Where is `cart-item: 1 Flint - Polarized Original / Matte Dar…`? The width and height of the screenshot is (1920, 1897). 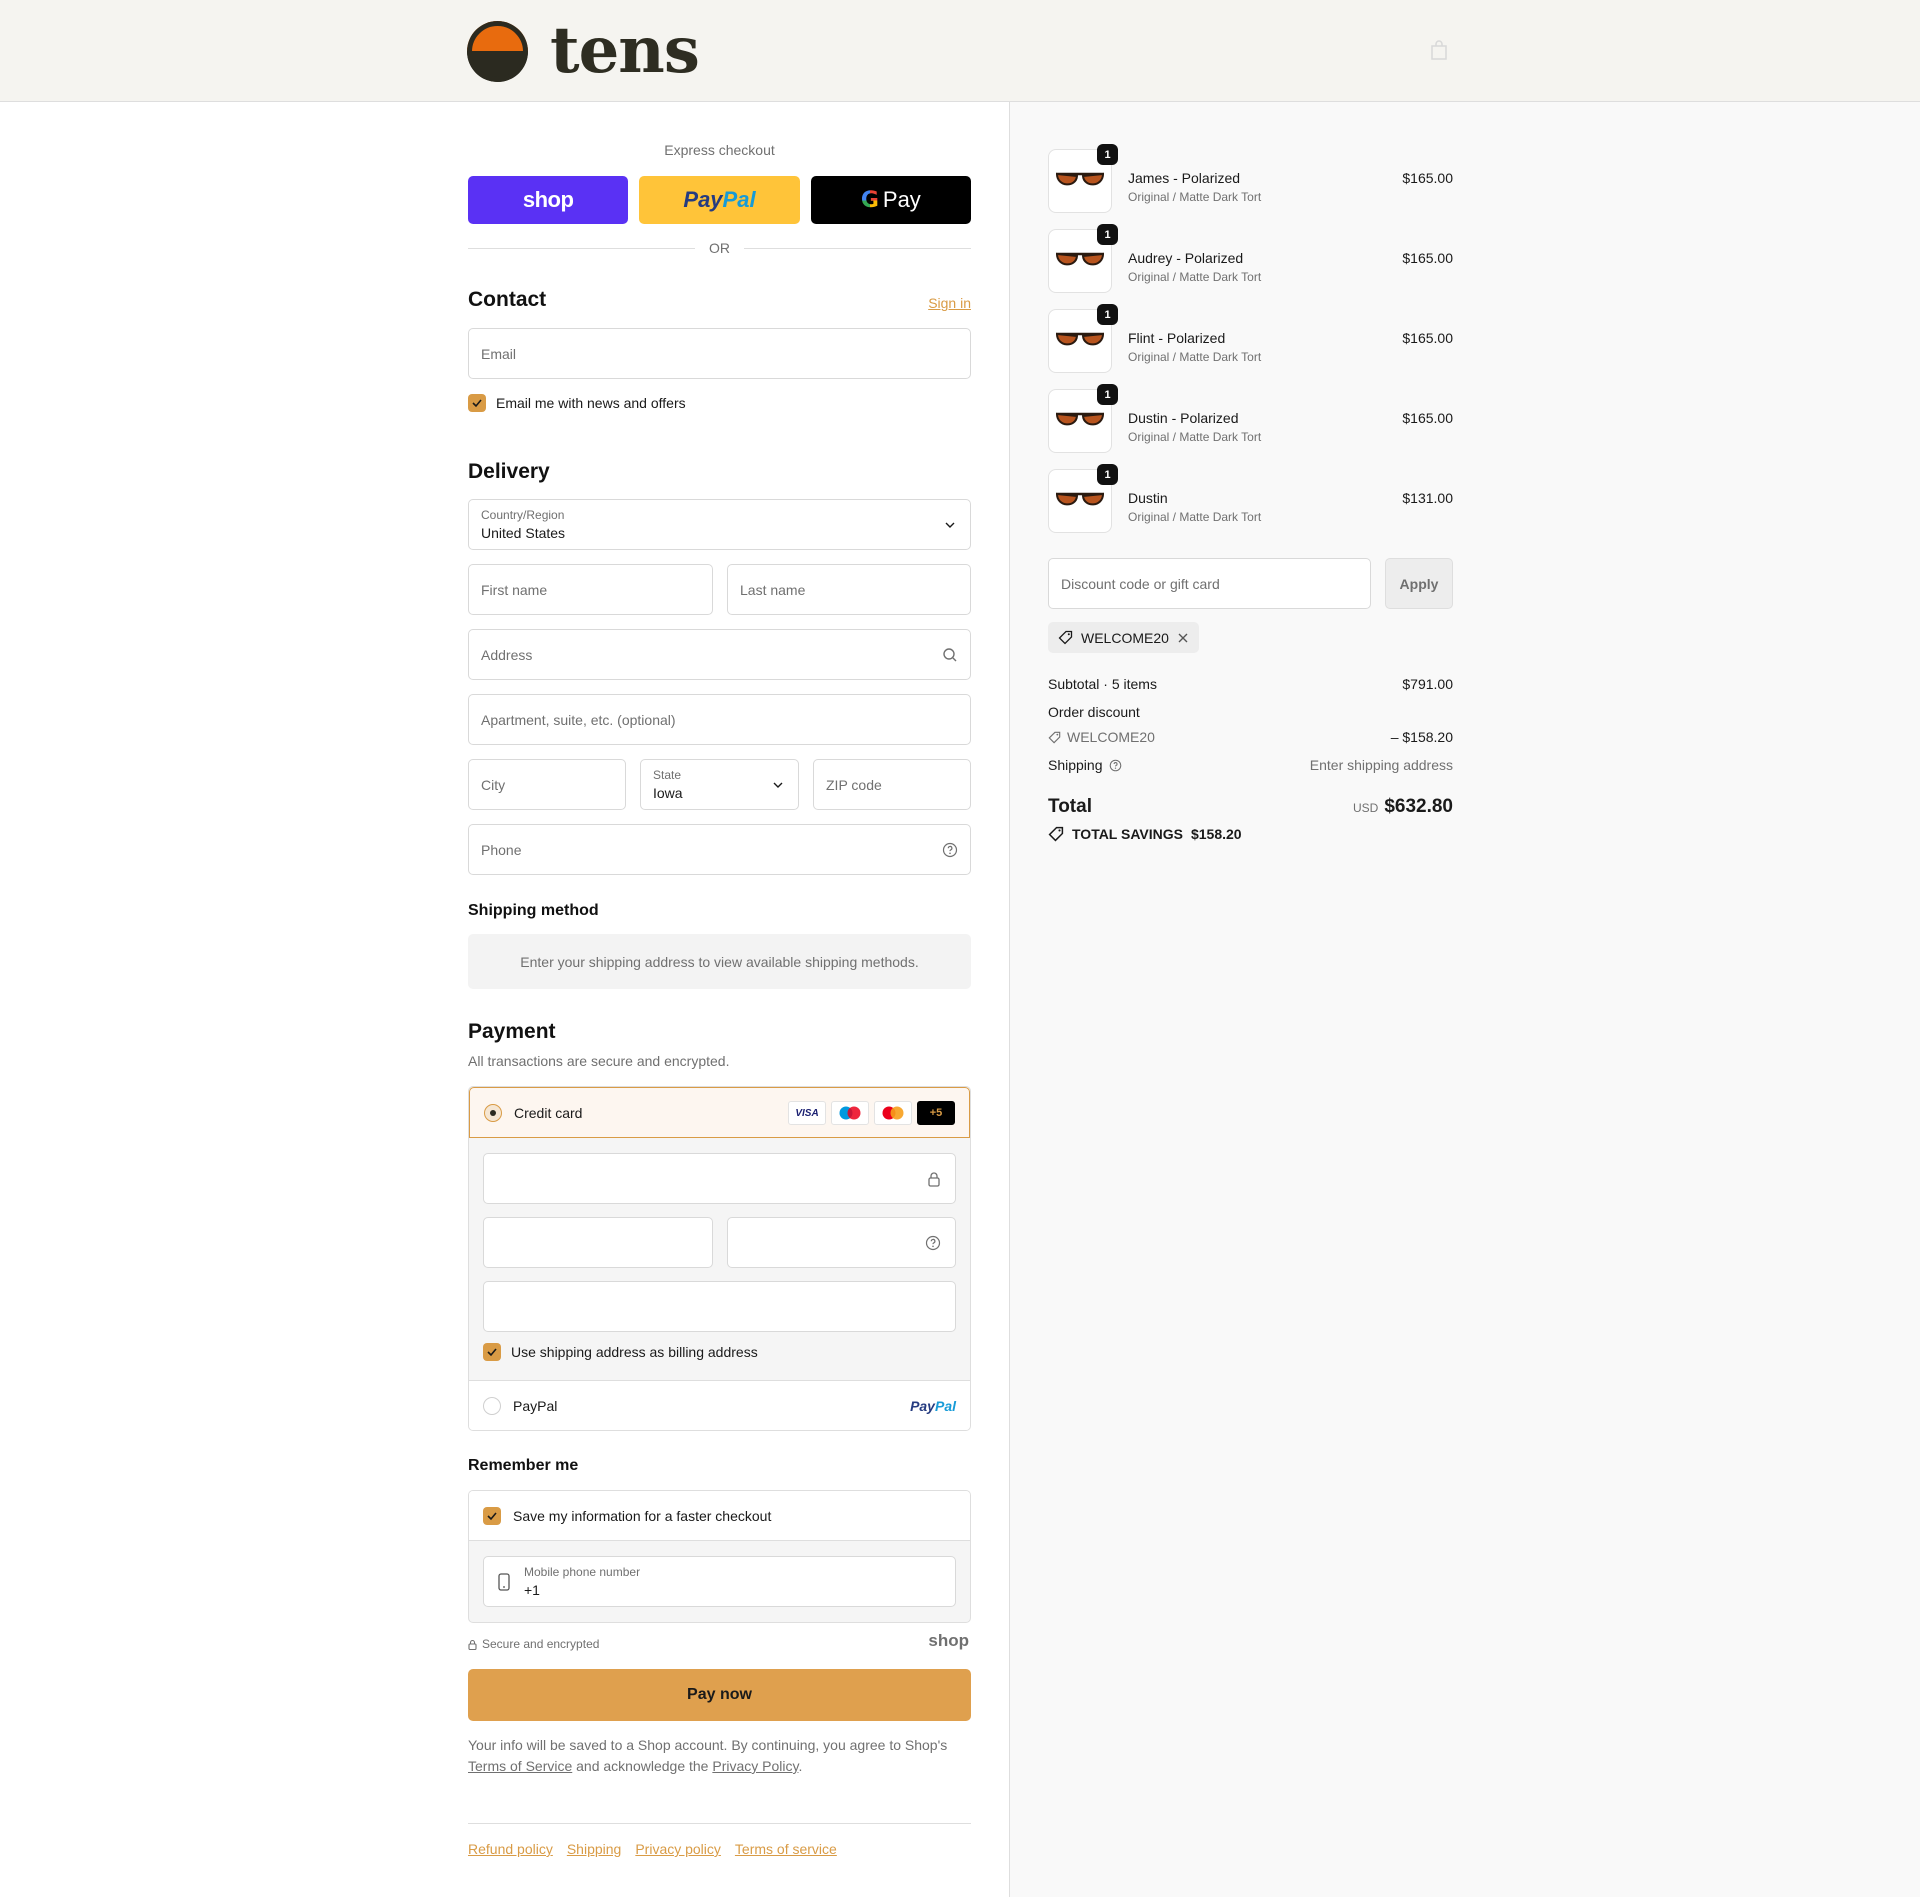 cart-item: 1 Flint - Polarized Original / Matte Dar… is located at coordinates (1250, 338).